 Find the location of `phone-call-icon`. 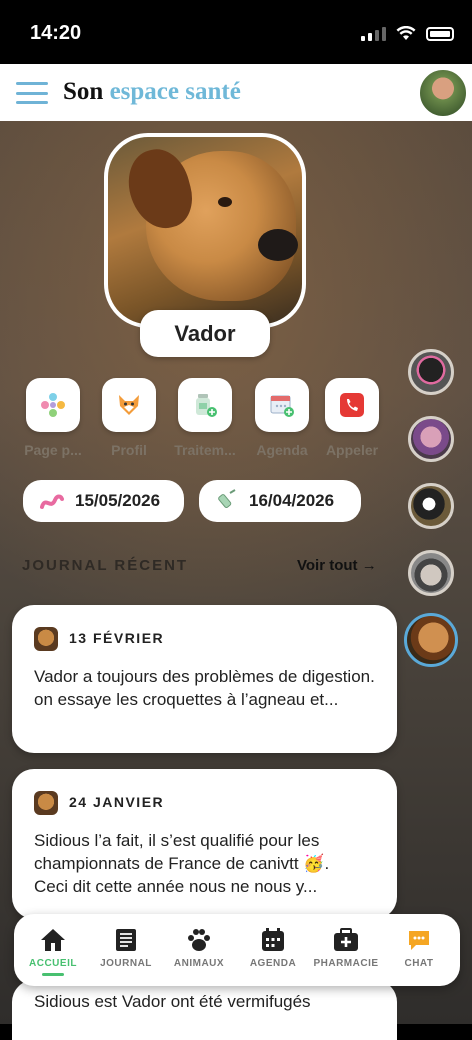

phone-call-icon is located at coordinates (352, 405).